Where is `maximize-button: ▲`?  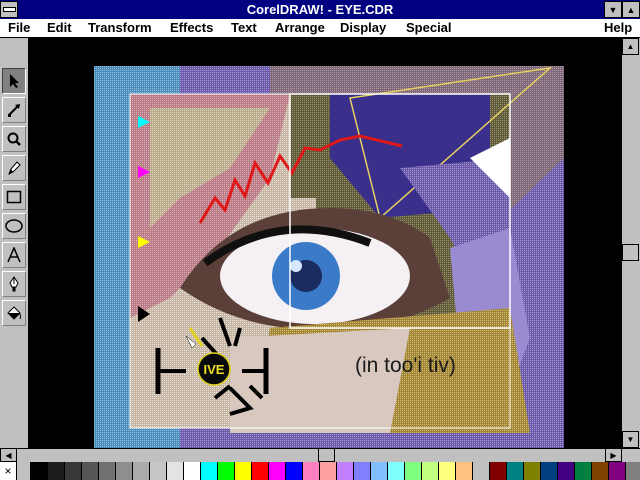 maximize-button: ▲ is located at coordinates (631, 9).